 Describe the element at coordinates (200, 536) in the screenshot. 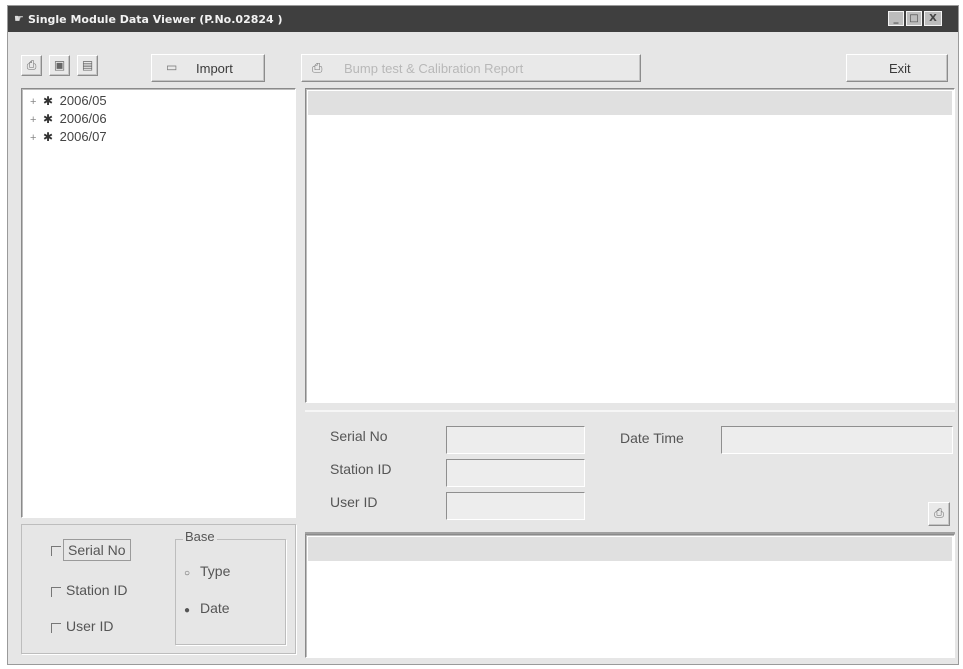

I see `base-legend: Base` at that location.